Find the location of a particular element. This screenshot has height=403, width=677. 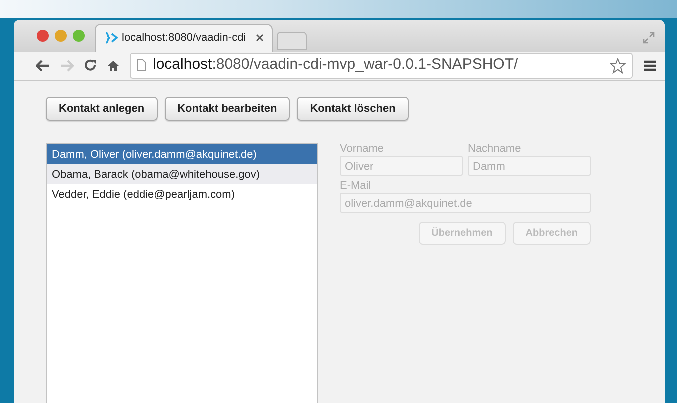

field-label: E-Mail is located at coordinates (356, 186).